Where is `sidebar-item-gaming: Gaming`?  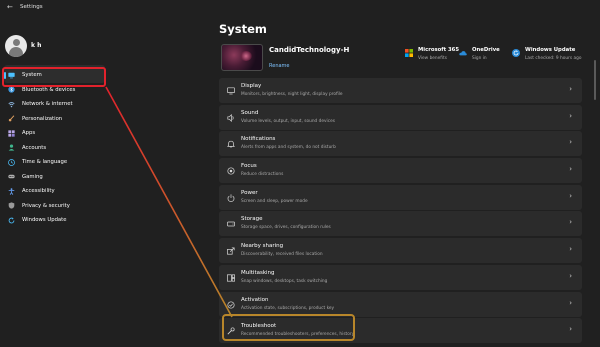 sidebar-item-gaming: Gaming is located at coordinates (54, 177).